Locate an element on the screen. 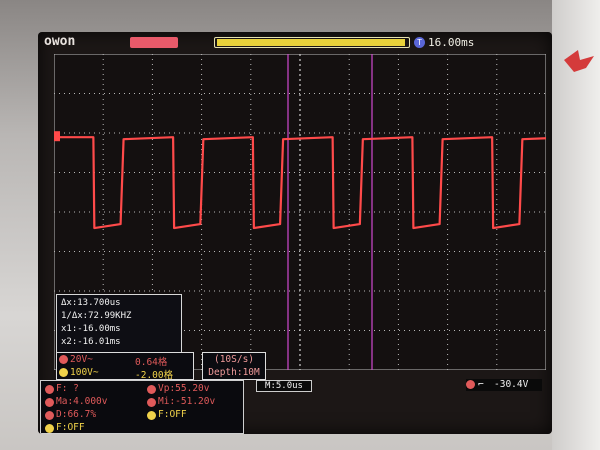  channel-settings-panel: 20V~ 0.64格 100V~ -2.00格 is located at coordinates (125, 366).